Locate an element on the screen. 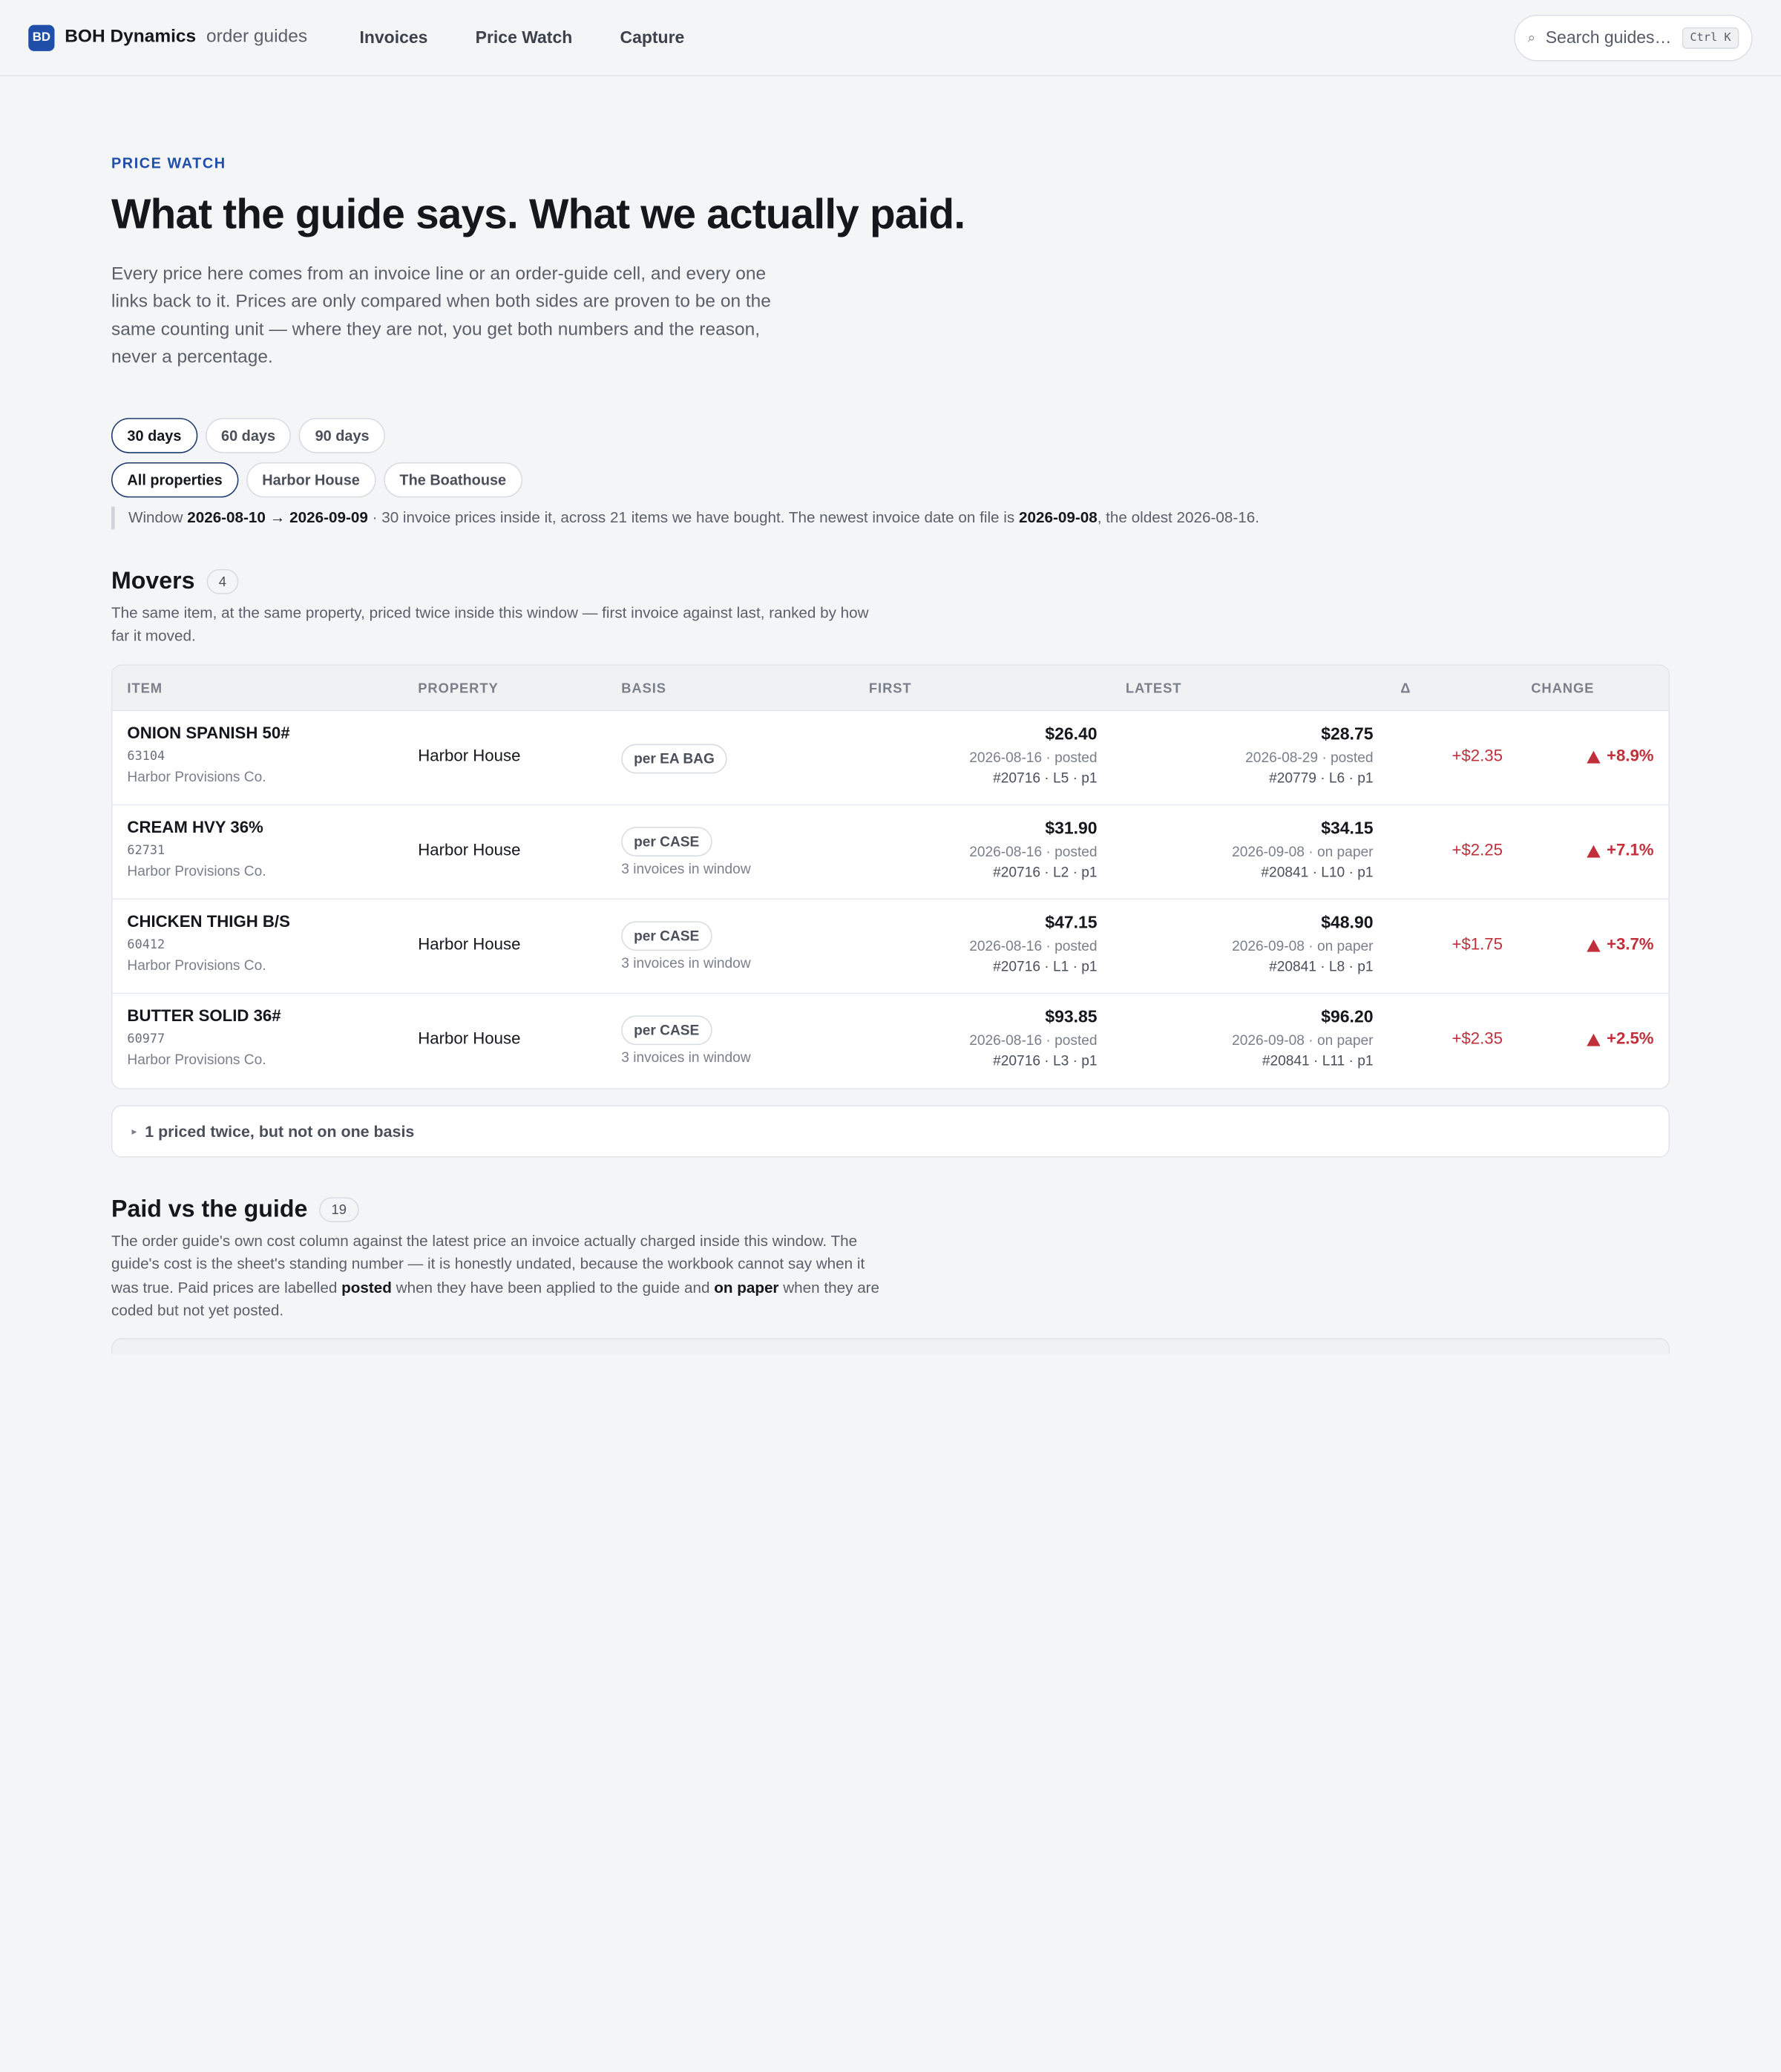 The width and height of the screenshot is (1781, 2072). guide-title: Paid vs the guide is located at coordinates (209, 1209).